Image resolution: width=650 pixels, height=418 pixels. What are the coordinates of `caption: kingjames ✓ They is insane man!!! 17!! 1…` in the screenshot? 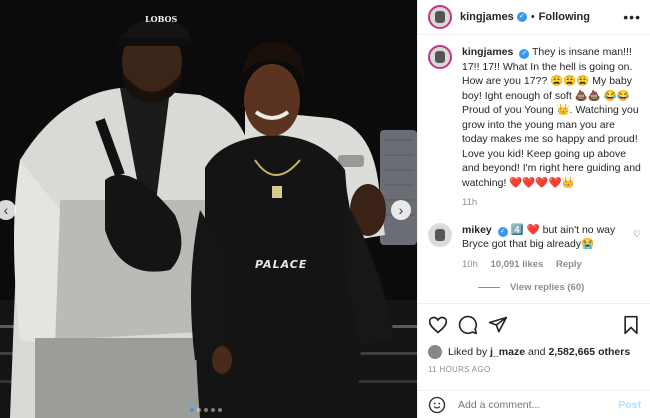 It's located at (534, 128).